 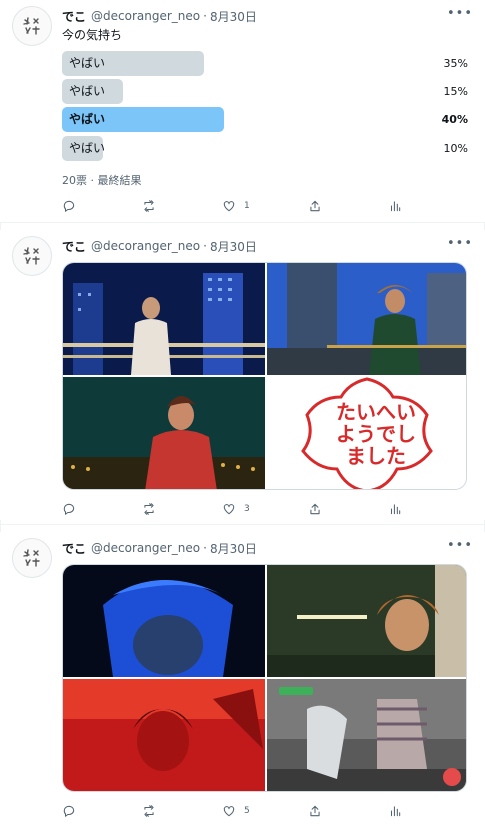 What do you see at coordinates (455, 63) in the screenshot?
I see `poll-option-percent: 35%` at bounding box center [455, 63].